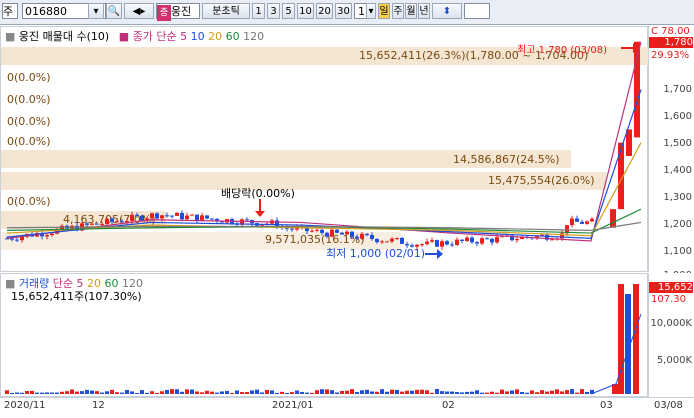 The width and height of the screenshot is (694, 418). What do you see at coordinates (371, 11) in the screenshot?
I see `interval-dropdown-icon: ▾` at bounding box center [371, 11].